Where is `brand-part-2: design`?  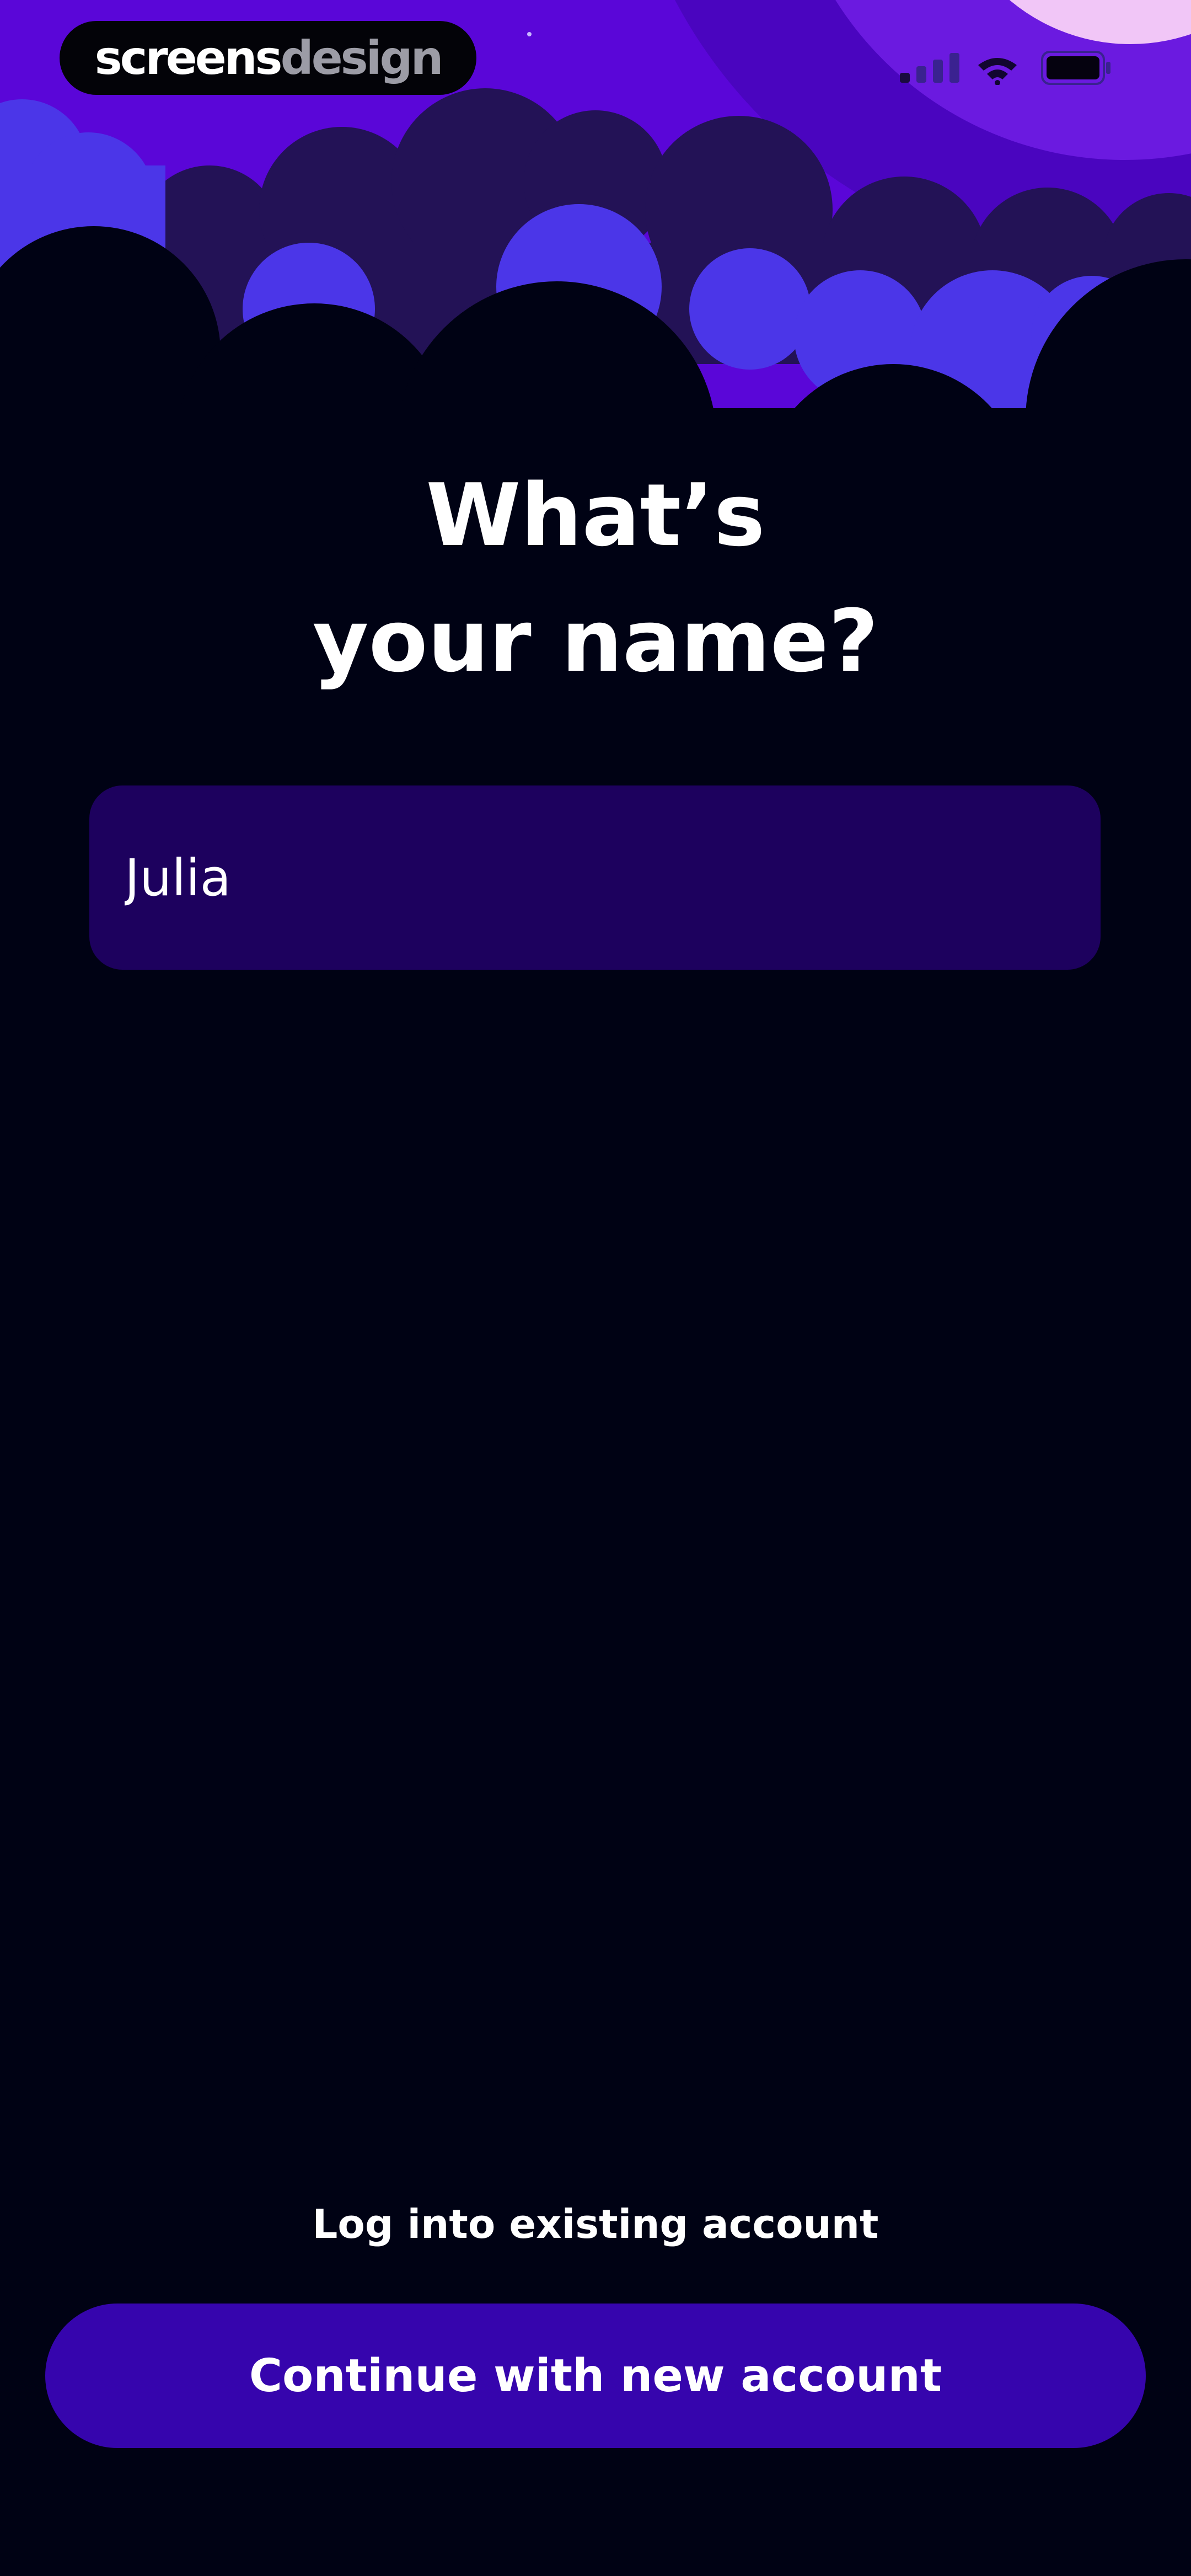 brand-part-2: design is located at coordinates (362, 58).